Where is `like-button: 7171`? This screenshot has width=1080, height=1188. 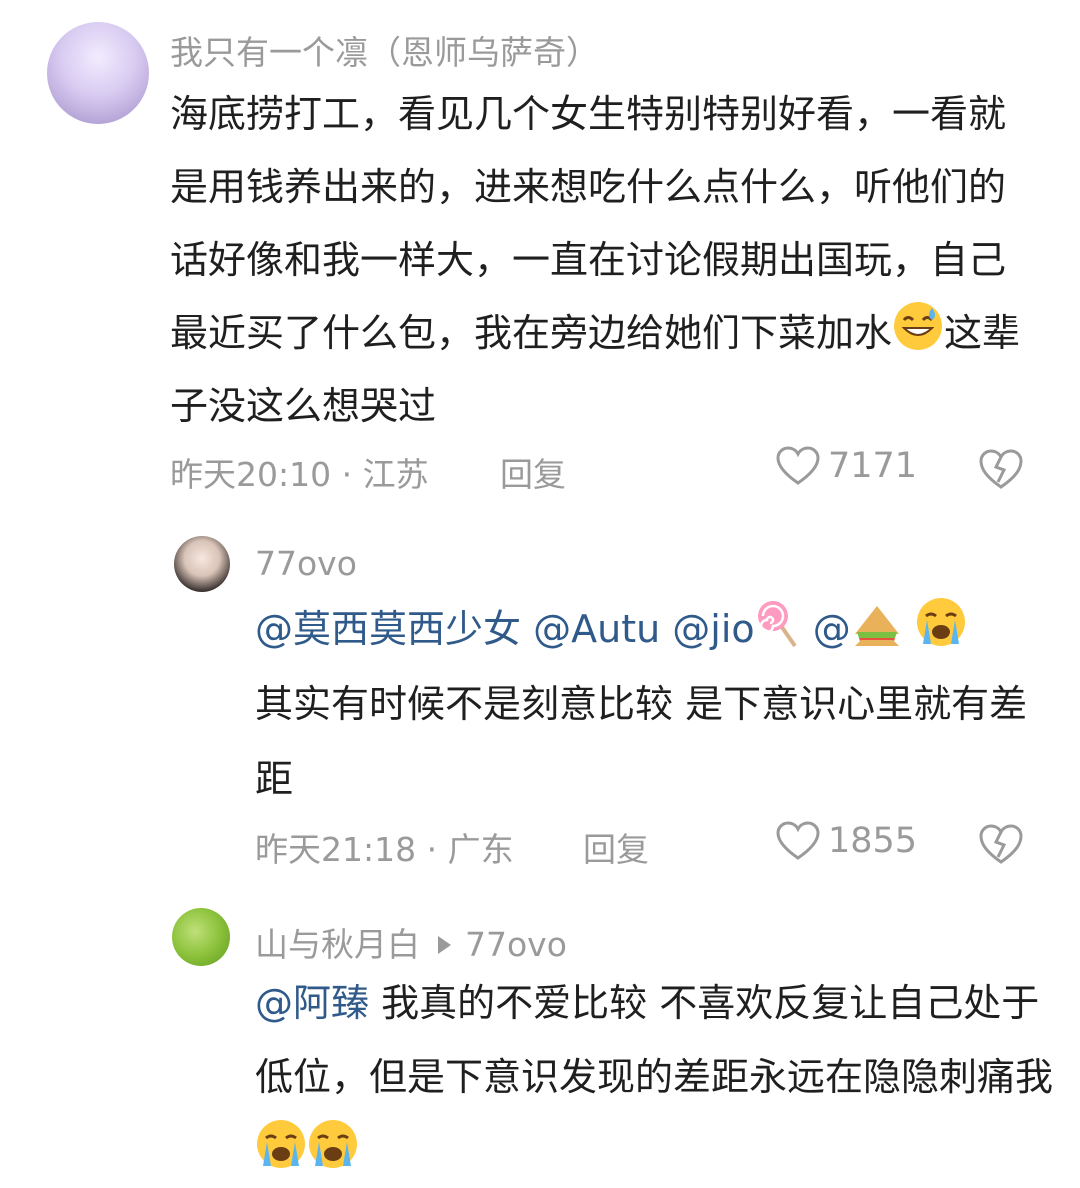
like-button: 7171 is located at coordinates (846, 466).